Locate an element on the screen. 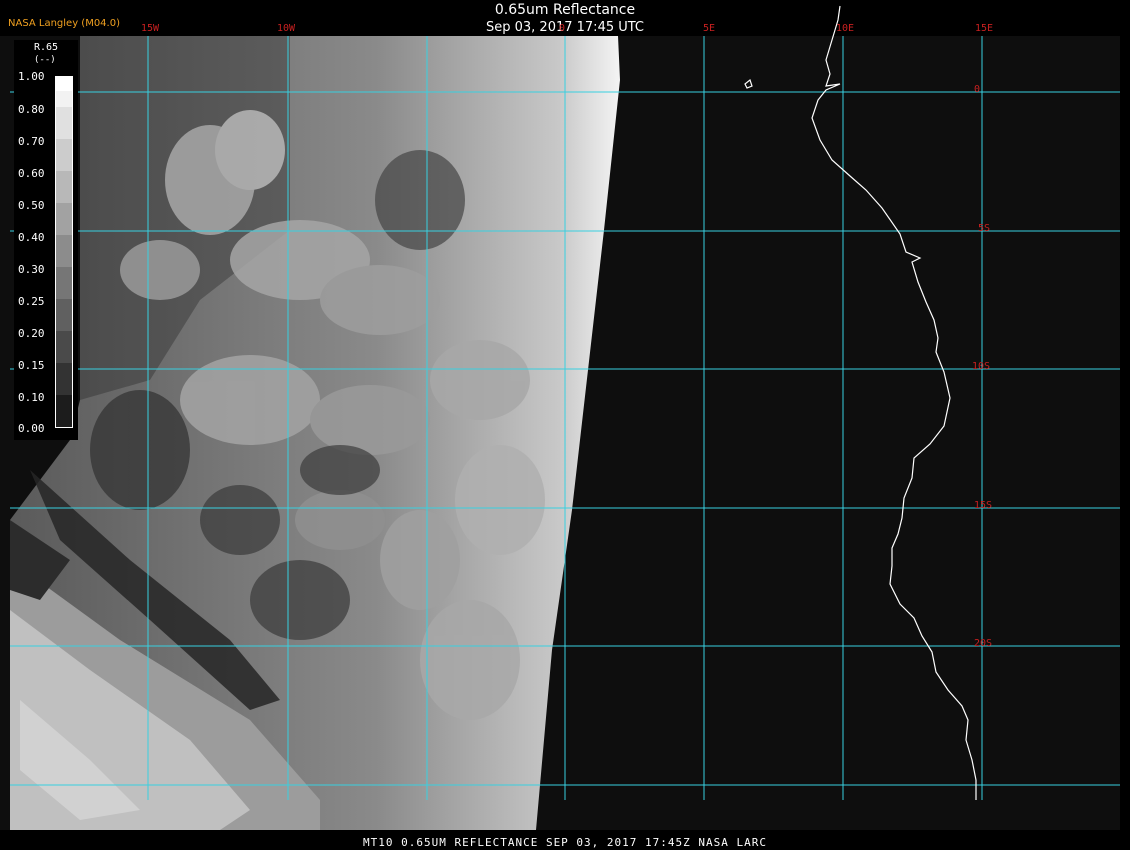  colorbar-unit: (--) is located at coordinates (45, 60).